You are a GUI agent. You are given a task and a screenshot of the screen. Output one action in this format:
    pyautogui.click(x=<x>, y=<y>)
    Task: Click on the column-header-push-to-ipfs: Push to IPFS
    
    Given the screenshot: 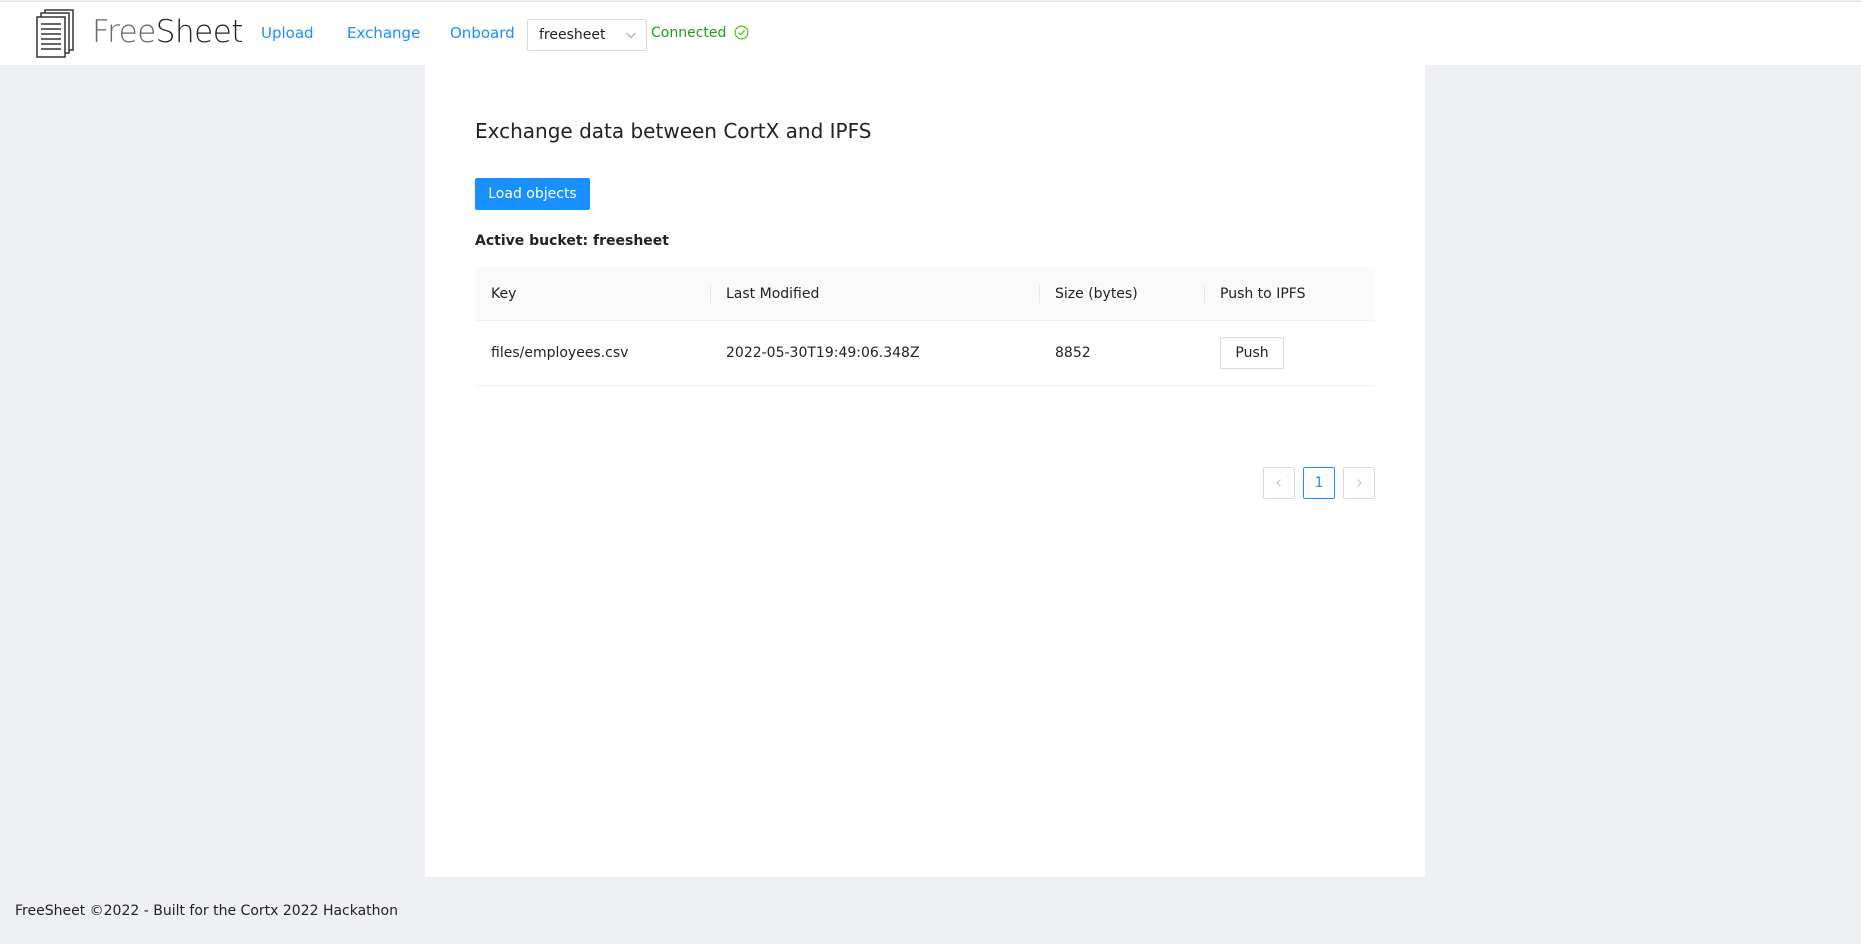 What is the action you would take?
    pyautogui.click(x=1263, y=294)
    